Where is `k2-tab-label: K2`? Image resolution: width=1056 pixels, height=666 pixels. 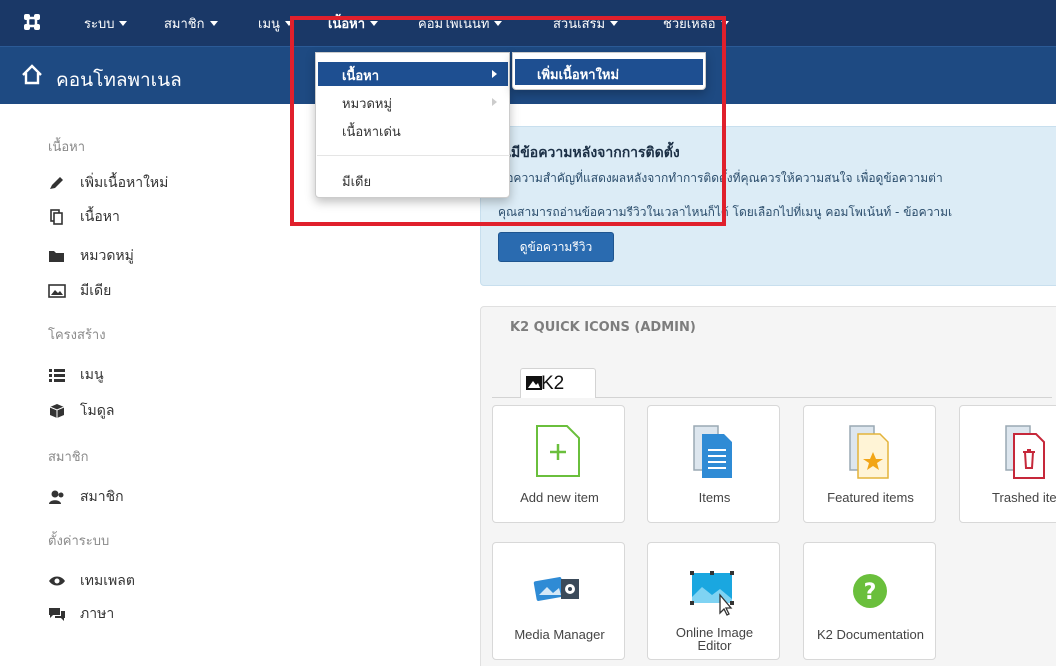
k2-tab-label: K2 is located at coordinates (553, 383).